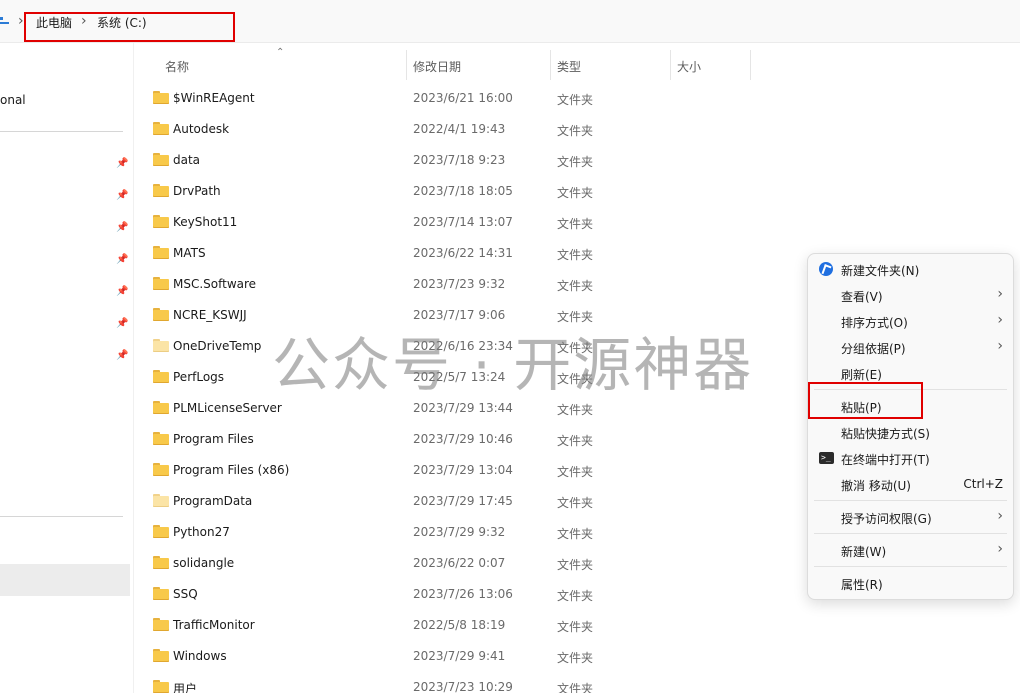  What do you see at coordinates (189, 253) in the screenshot?
I see `file-name: MATS` at bounding box center [189, 253].